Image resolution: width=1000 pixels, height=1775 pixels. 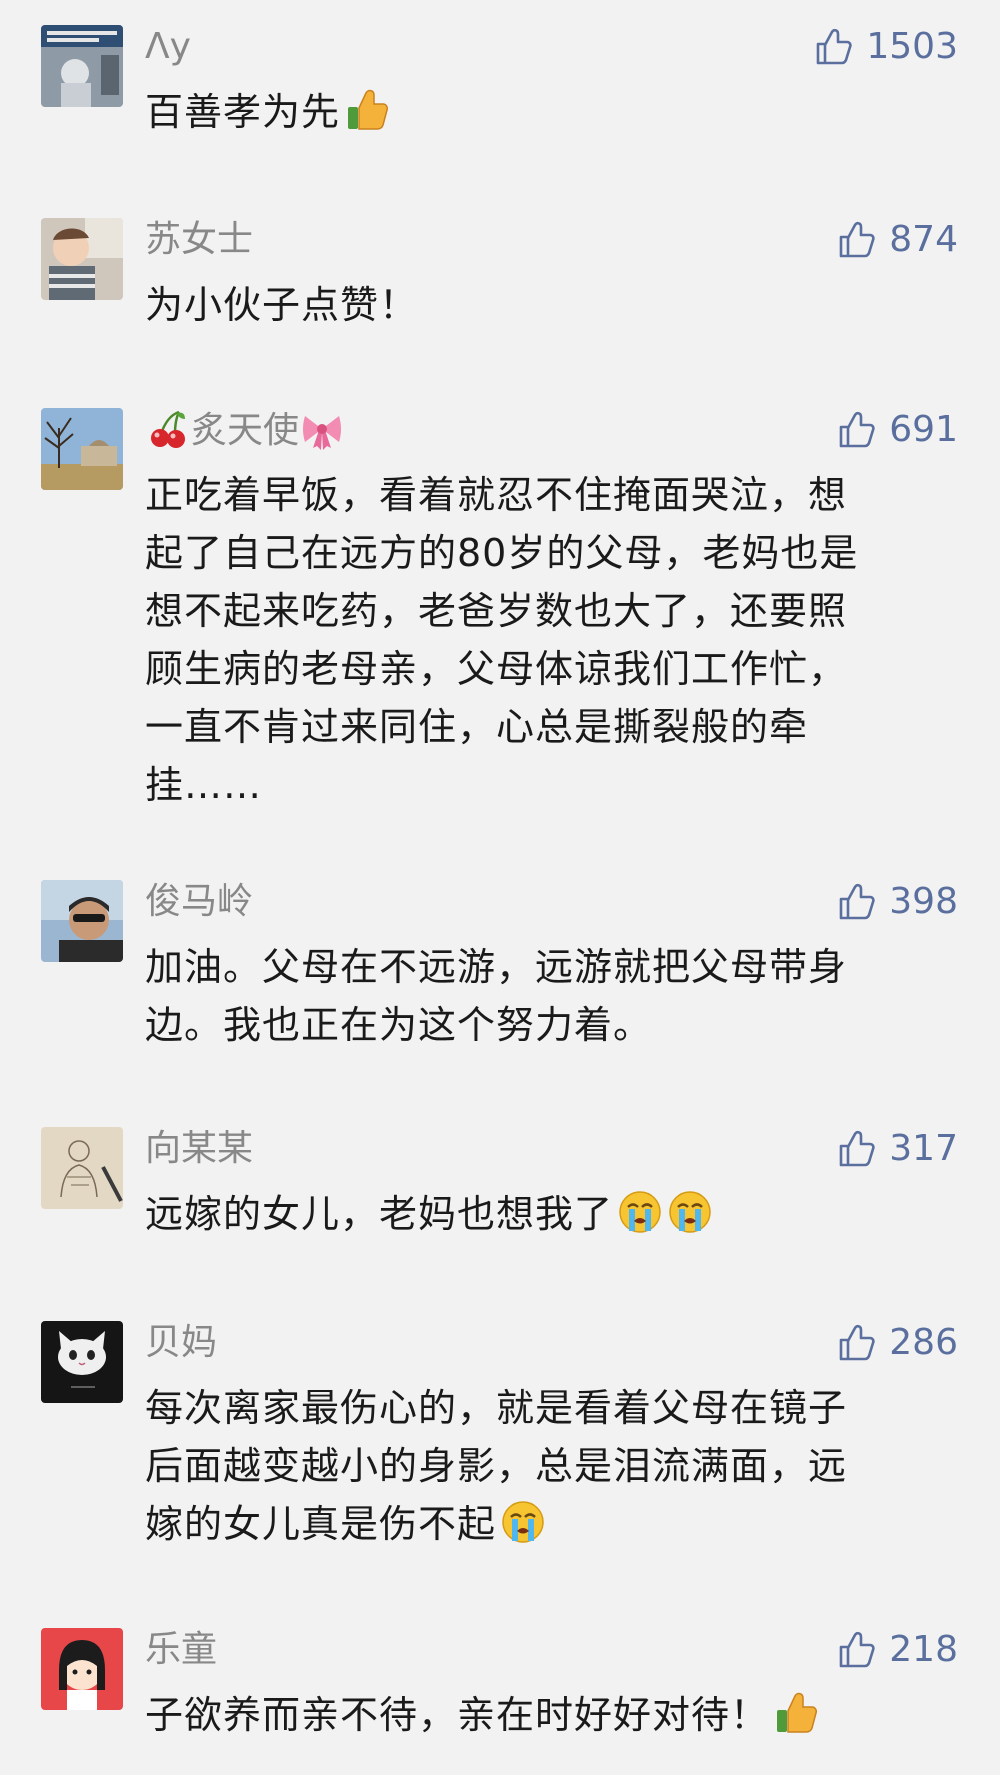 What do you see at coordinates (282, 305) in the screenshot?
I see `comment-line: 为小伙子点赞！` at bounding box center [282, 305].